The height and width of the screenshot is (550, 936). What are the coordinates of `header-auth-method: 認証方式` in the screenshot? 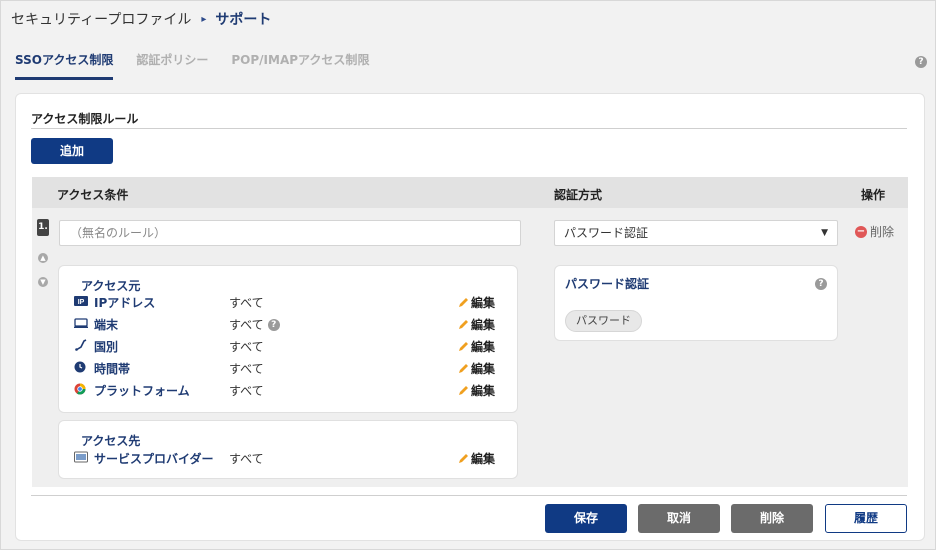 It's located at (578, 195).